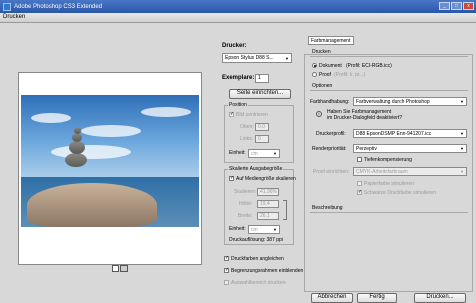 This screenshot has width=476, height=303. I want to click on document-profile: (Profil: ECI-RGB.icc), so click(369, 66).